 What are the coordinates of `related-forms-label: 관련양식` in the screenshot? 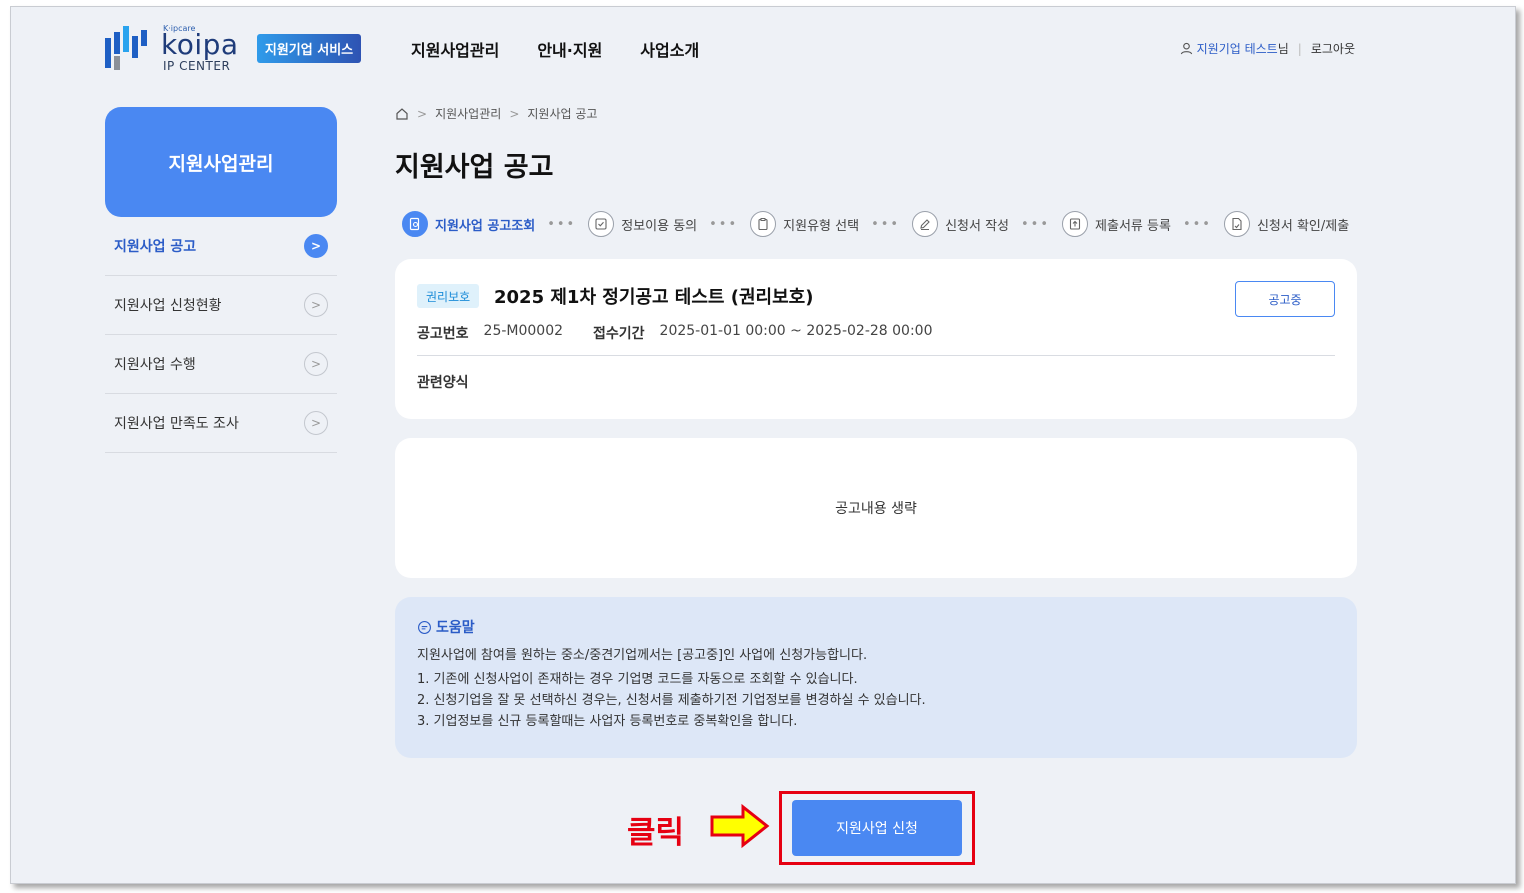 It's located at (443, 383).